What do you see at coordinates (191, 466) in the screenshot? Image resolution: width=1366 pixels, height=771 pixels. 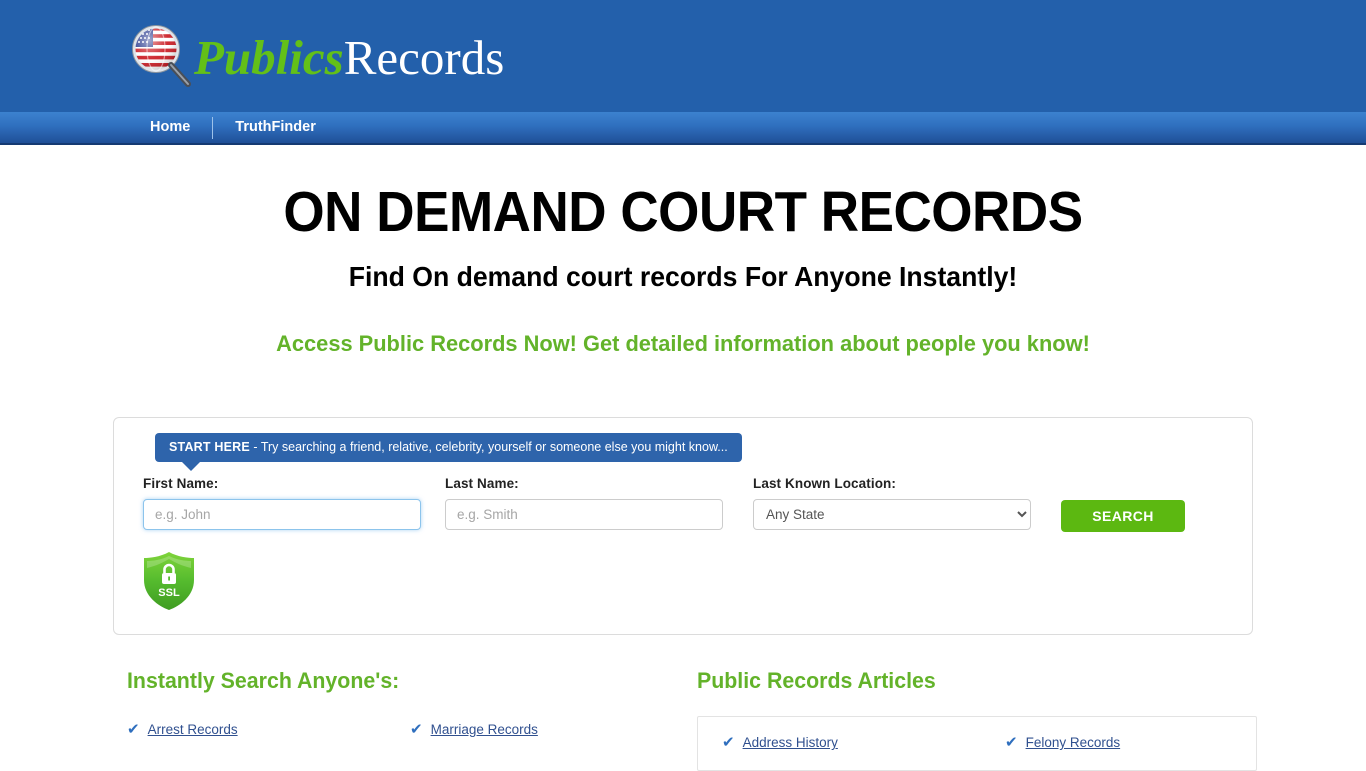 I see `callout-pointer-icon` at bounding box center [191, 466].